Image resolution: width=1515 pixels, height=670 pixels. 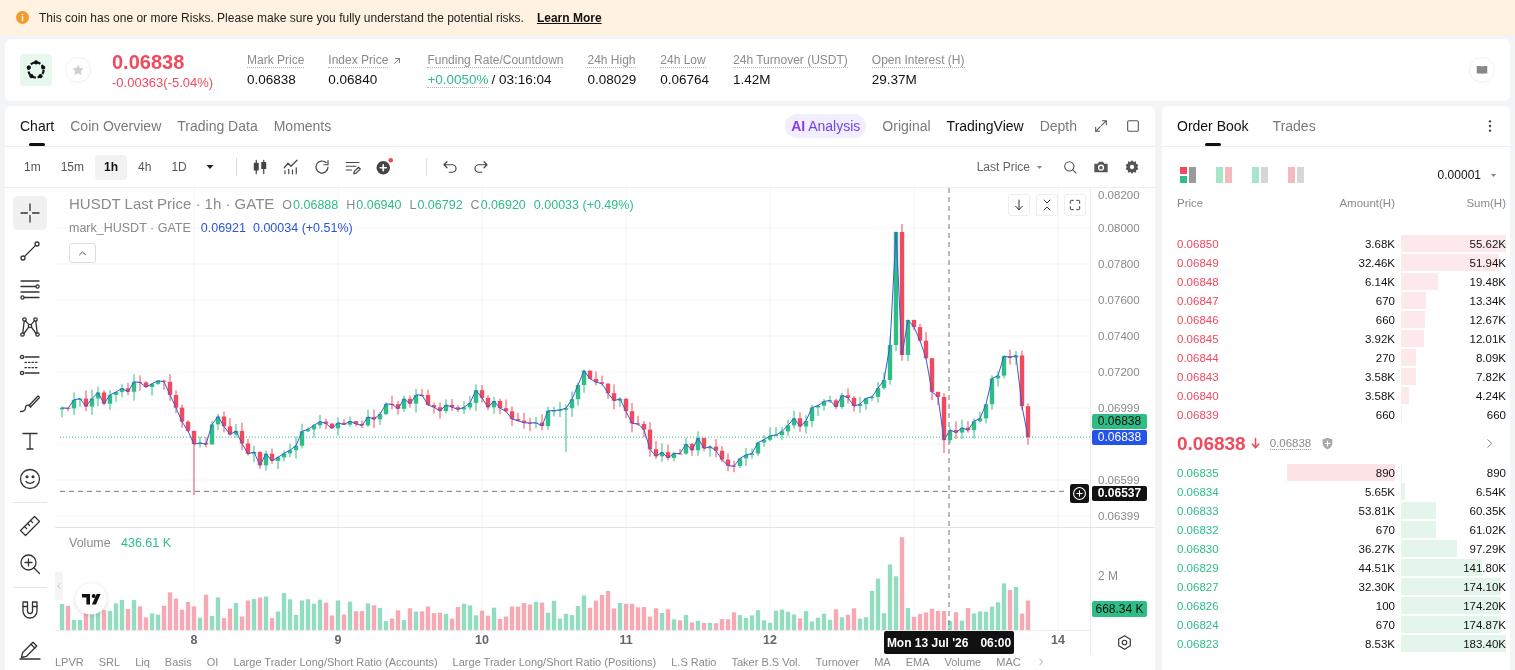 I want to click on price-axis-label: 0.07400, so click(x=1119, y=336).